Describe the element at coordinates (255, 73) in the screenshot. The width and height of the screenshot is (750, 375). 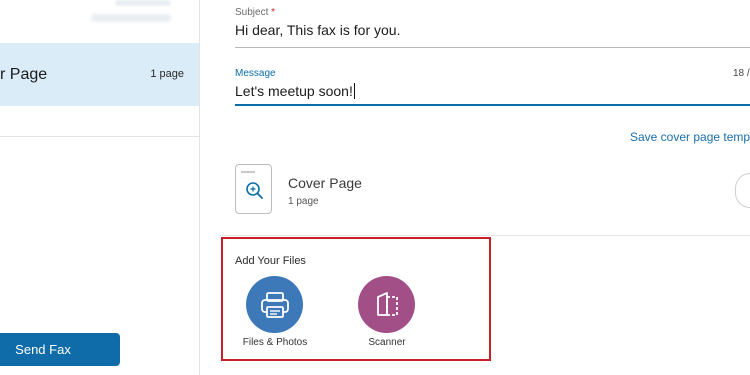
I see `message-label: Message` at that location.